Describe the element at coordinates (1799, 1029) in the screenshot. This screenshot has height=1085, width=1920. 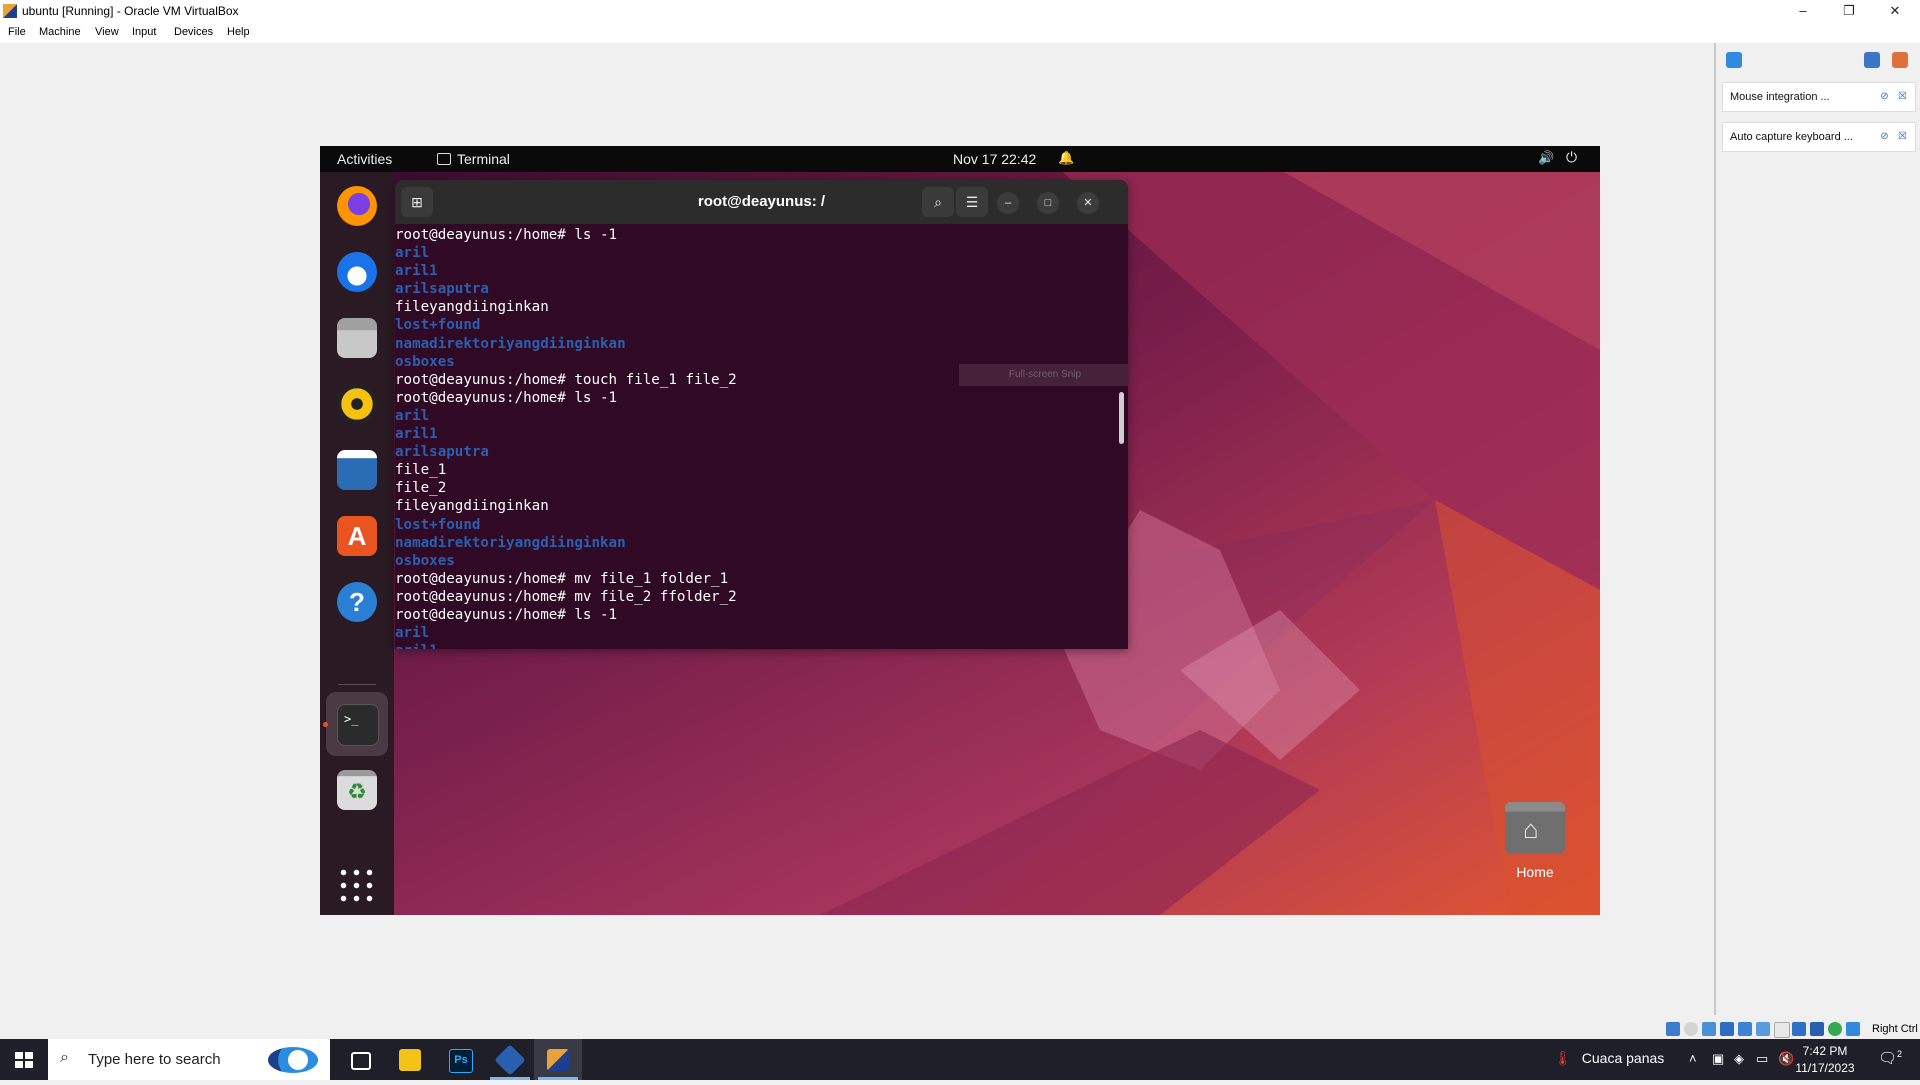
I see `recording-icon` at that location.